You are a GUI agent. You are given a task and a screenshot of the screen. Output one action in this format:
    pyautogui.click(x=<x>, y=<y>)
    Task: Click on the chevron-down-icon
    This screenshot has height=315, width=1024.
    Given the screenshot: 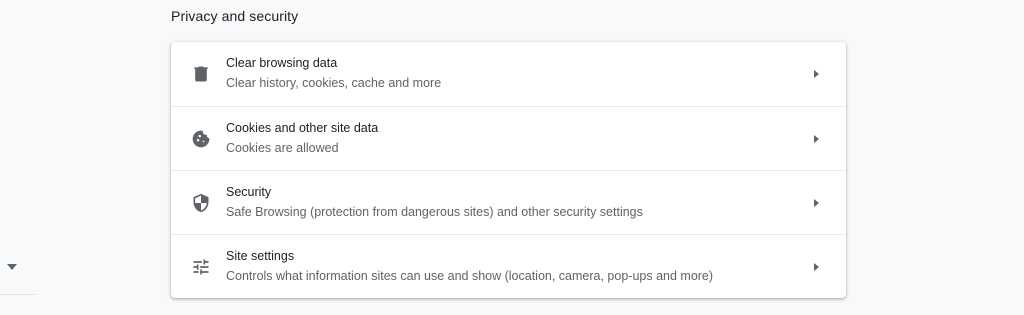 What is the action you would take?
    pyautogui.click(x=12, y=267)
    